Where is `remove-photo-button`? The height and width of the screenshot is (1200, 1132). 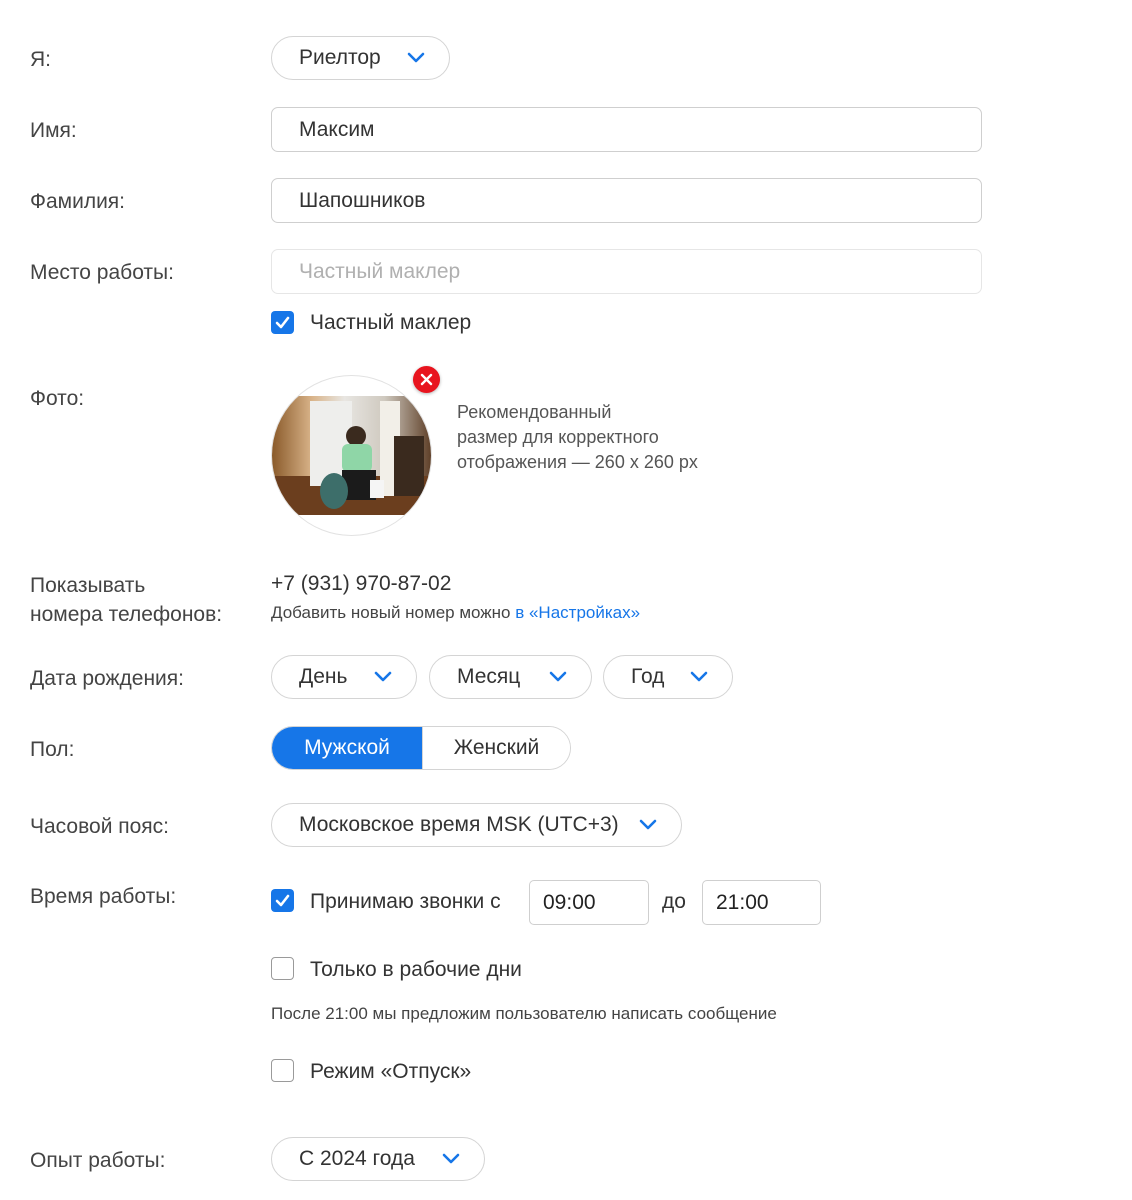 remove-photo-button is located at coordinates (426, 379).